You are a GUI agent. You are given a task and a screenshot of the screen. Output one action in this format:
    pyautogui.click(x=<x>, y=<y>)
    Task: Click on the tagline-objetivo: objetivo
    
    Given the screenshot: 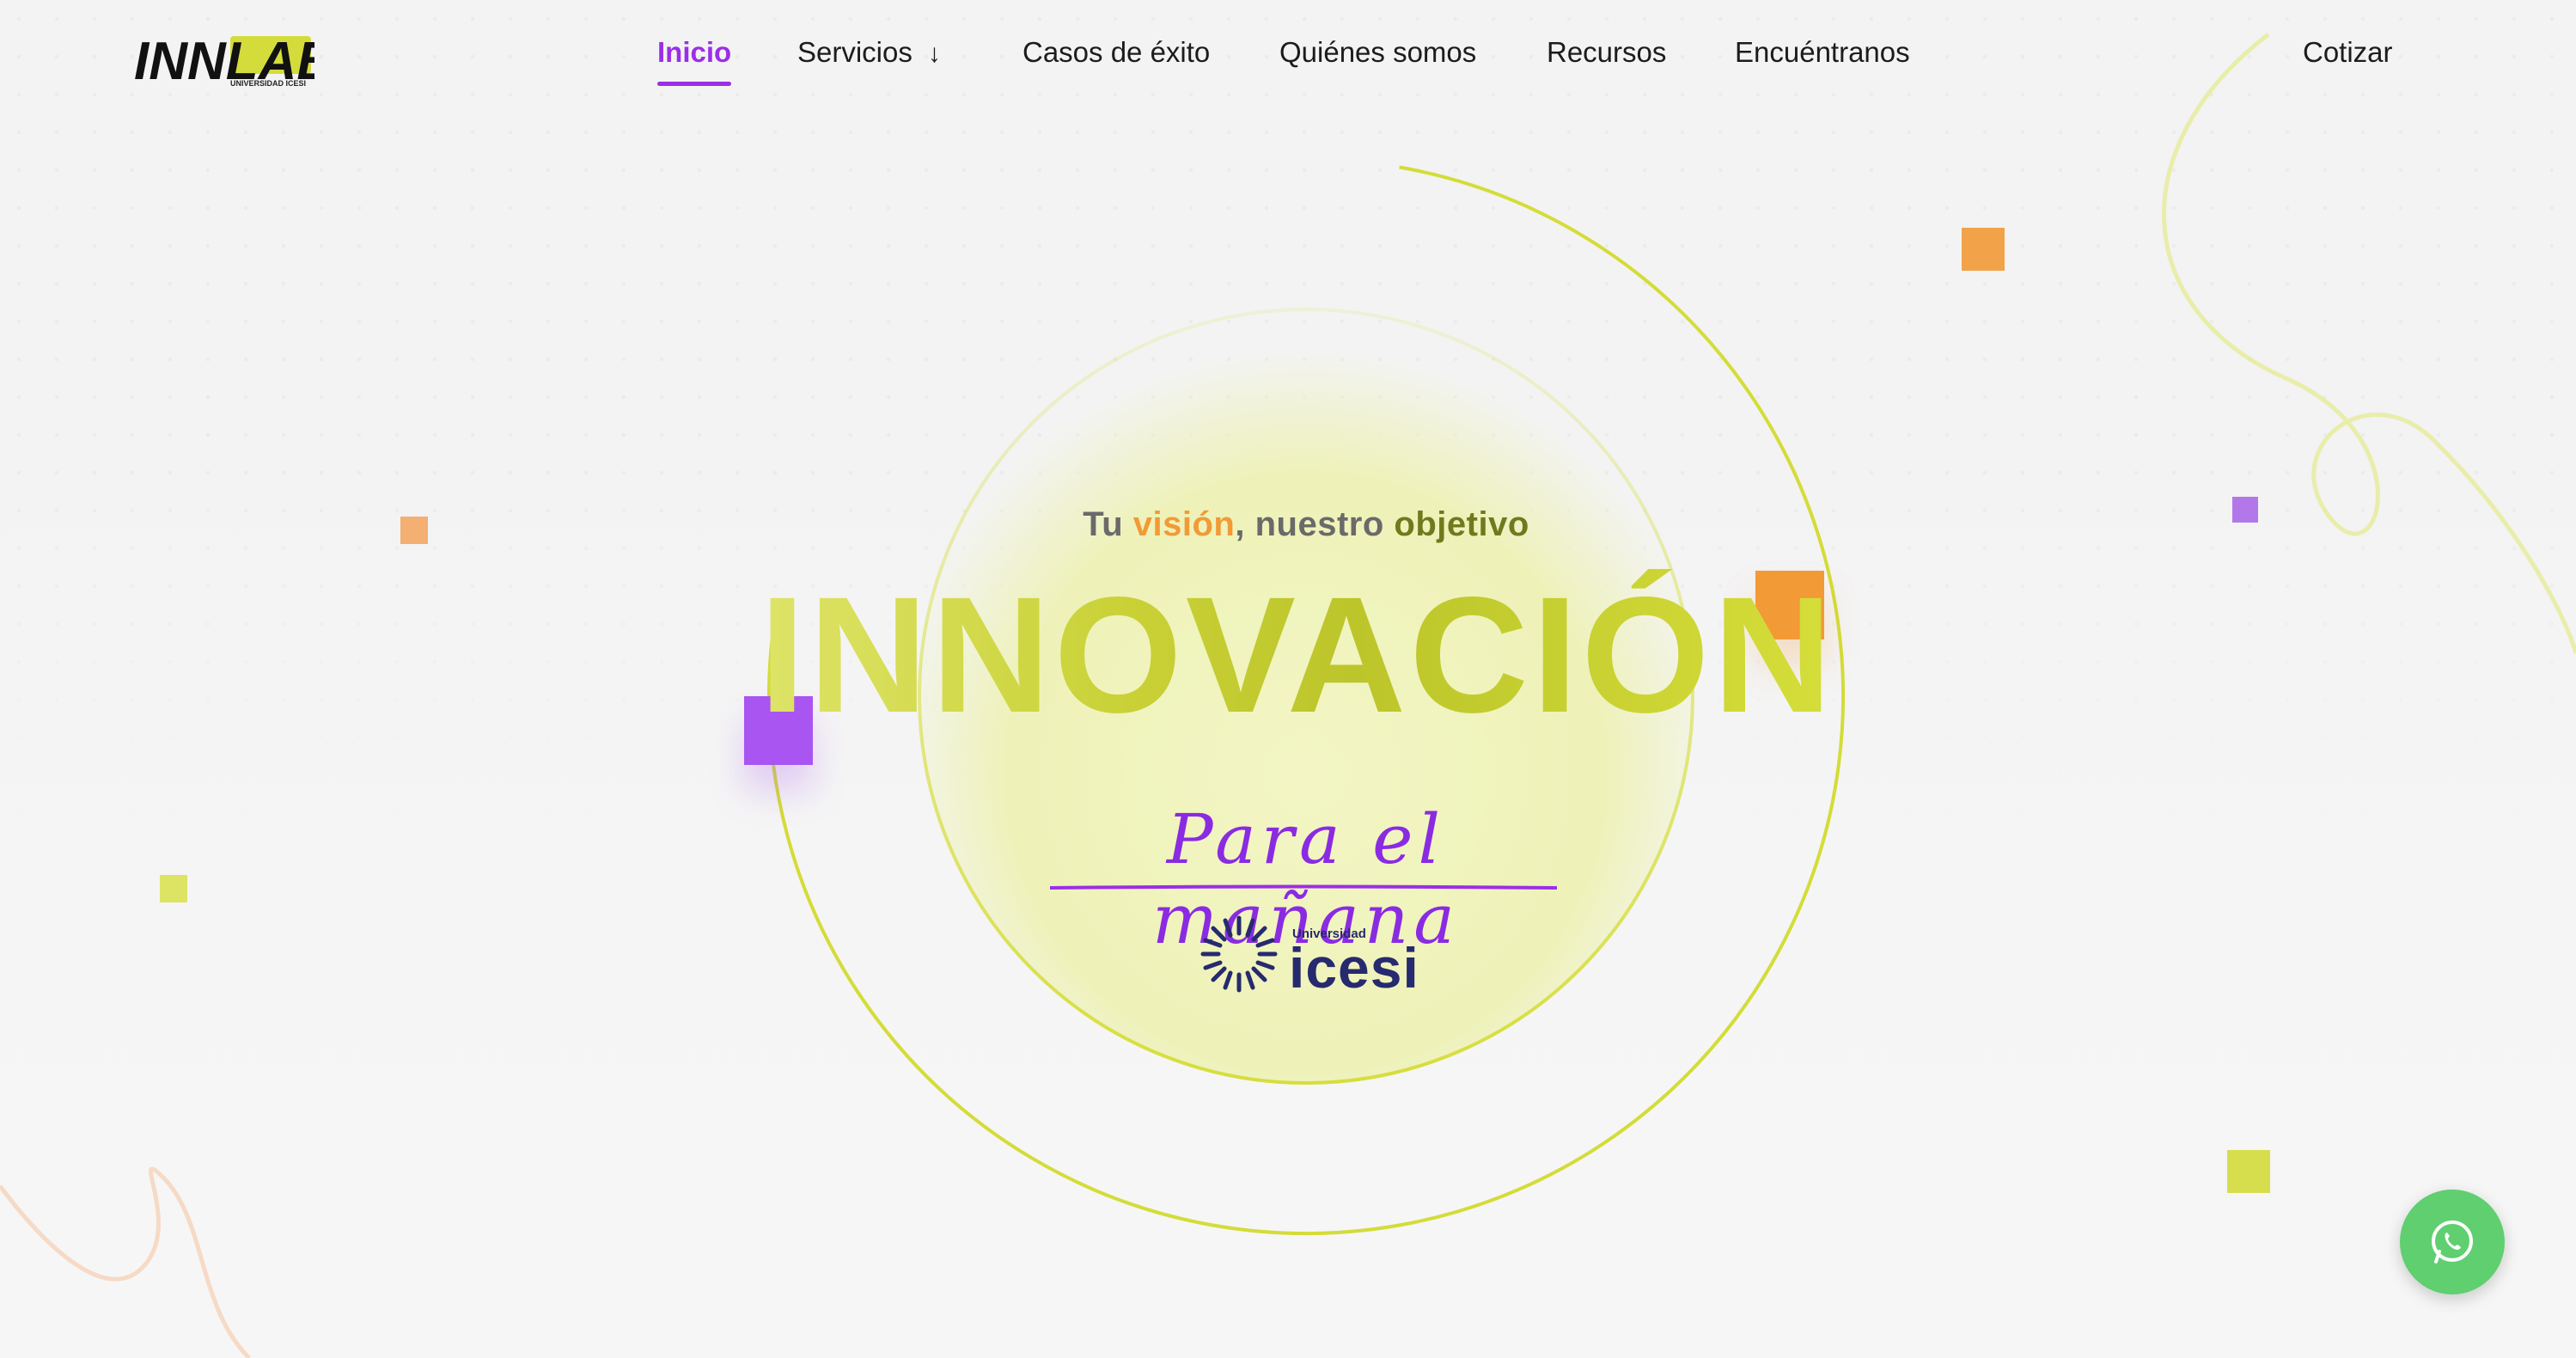 What is the action you would take?
    pyautogui.click(x=1461, y=524)
    